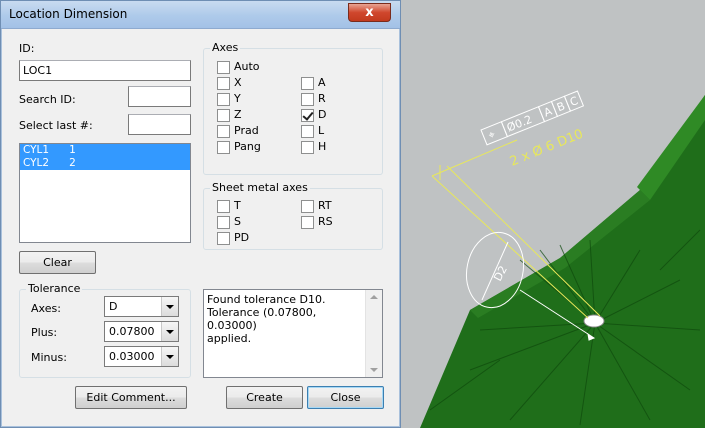 Image resolution: width=705 pixels, height=428 pixels. Describe the element at coordinates (307, 115) in the screenshot. I see `checkbox-d` at that location.